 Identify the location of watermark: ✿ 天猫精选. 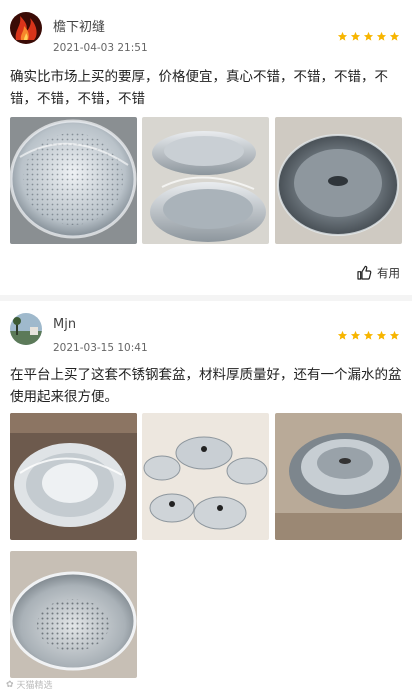
(29, 685).